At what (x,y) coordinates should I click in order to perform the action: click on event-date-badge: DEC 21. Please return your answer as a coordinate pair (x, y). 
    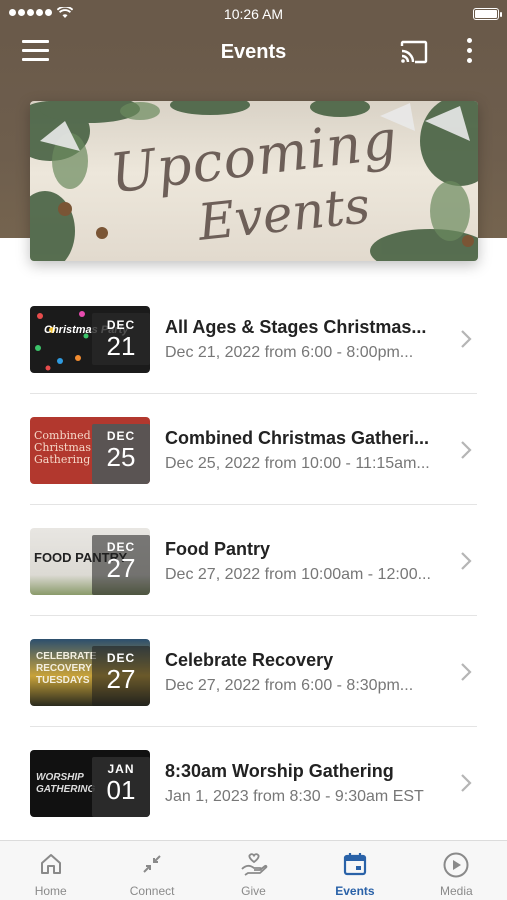
    Looking at the image, I should click on (121, 339).